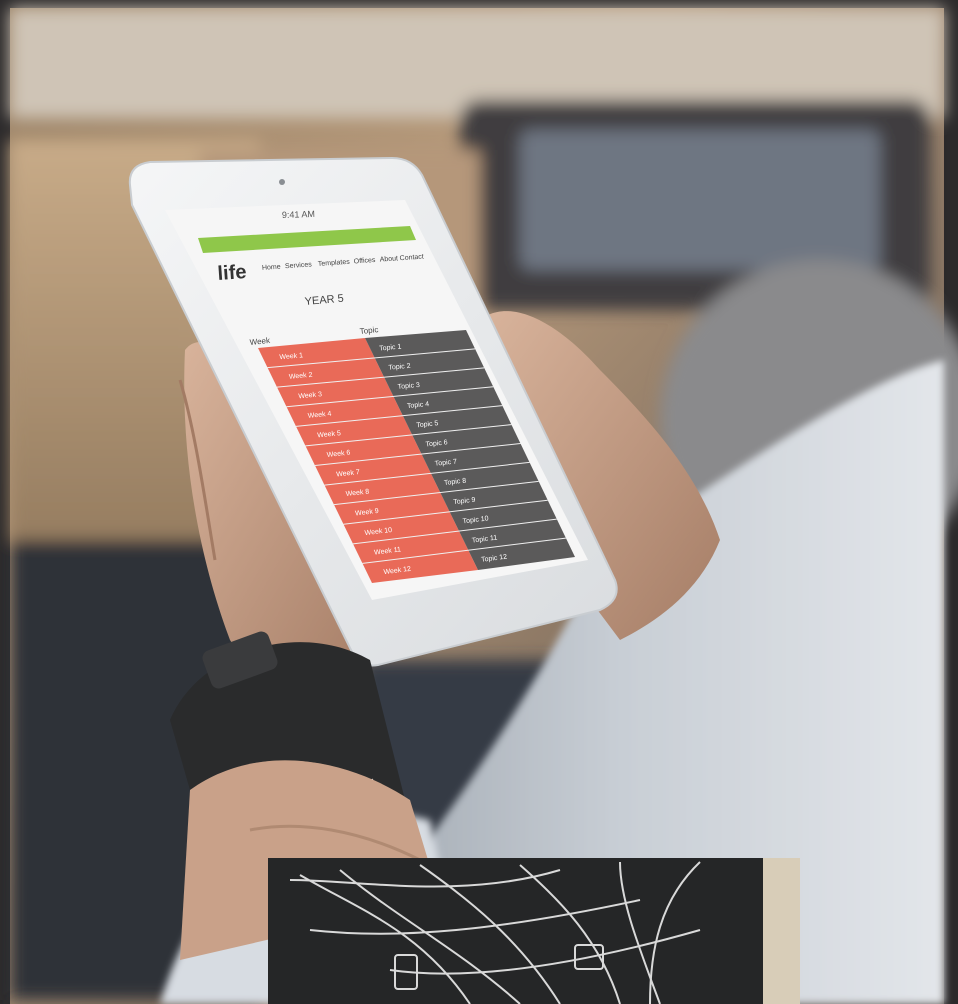  I want to click on status-time: 9:41 AM, so click(298, 214).